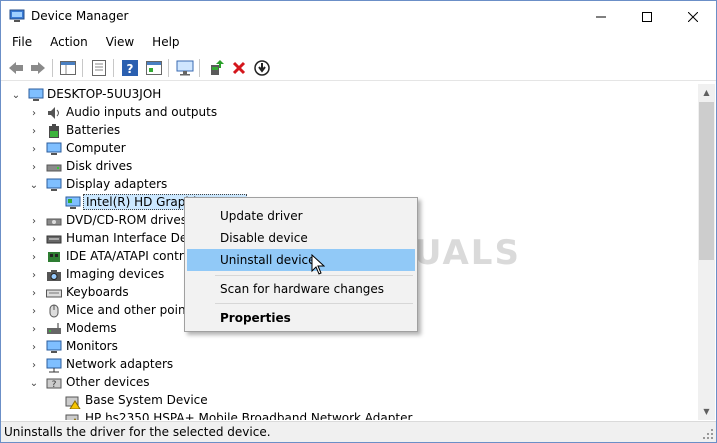  Describe the element at coordinates (349, 185) in the screenshot. I see `tree-item: ⌄ Display adapters` at that location.